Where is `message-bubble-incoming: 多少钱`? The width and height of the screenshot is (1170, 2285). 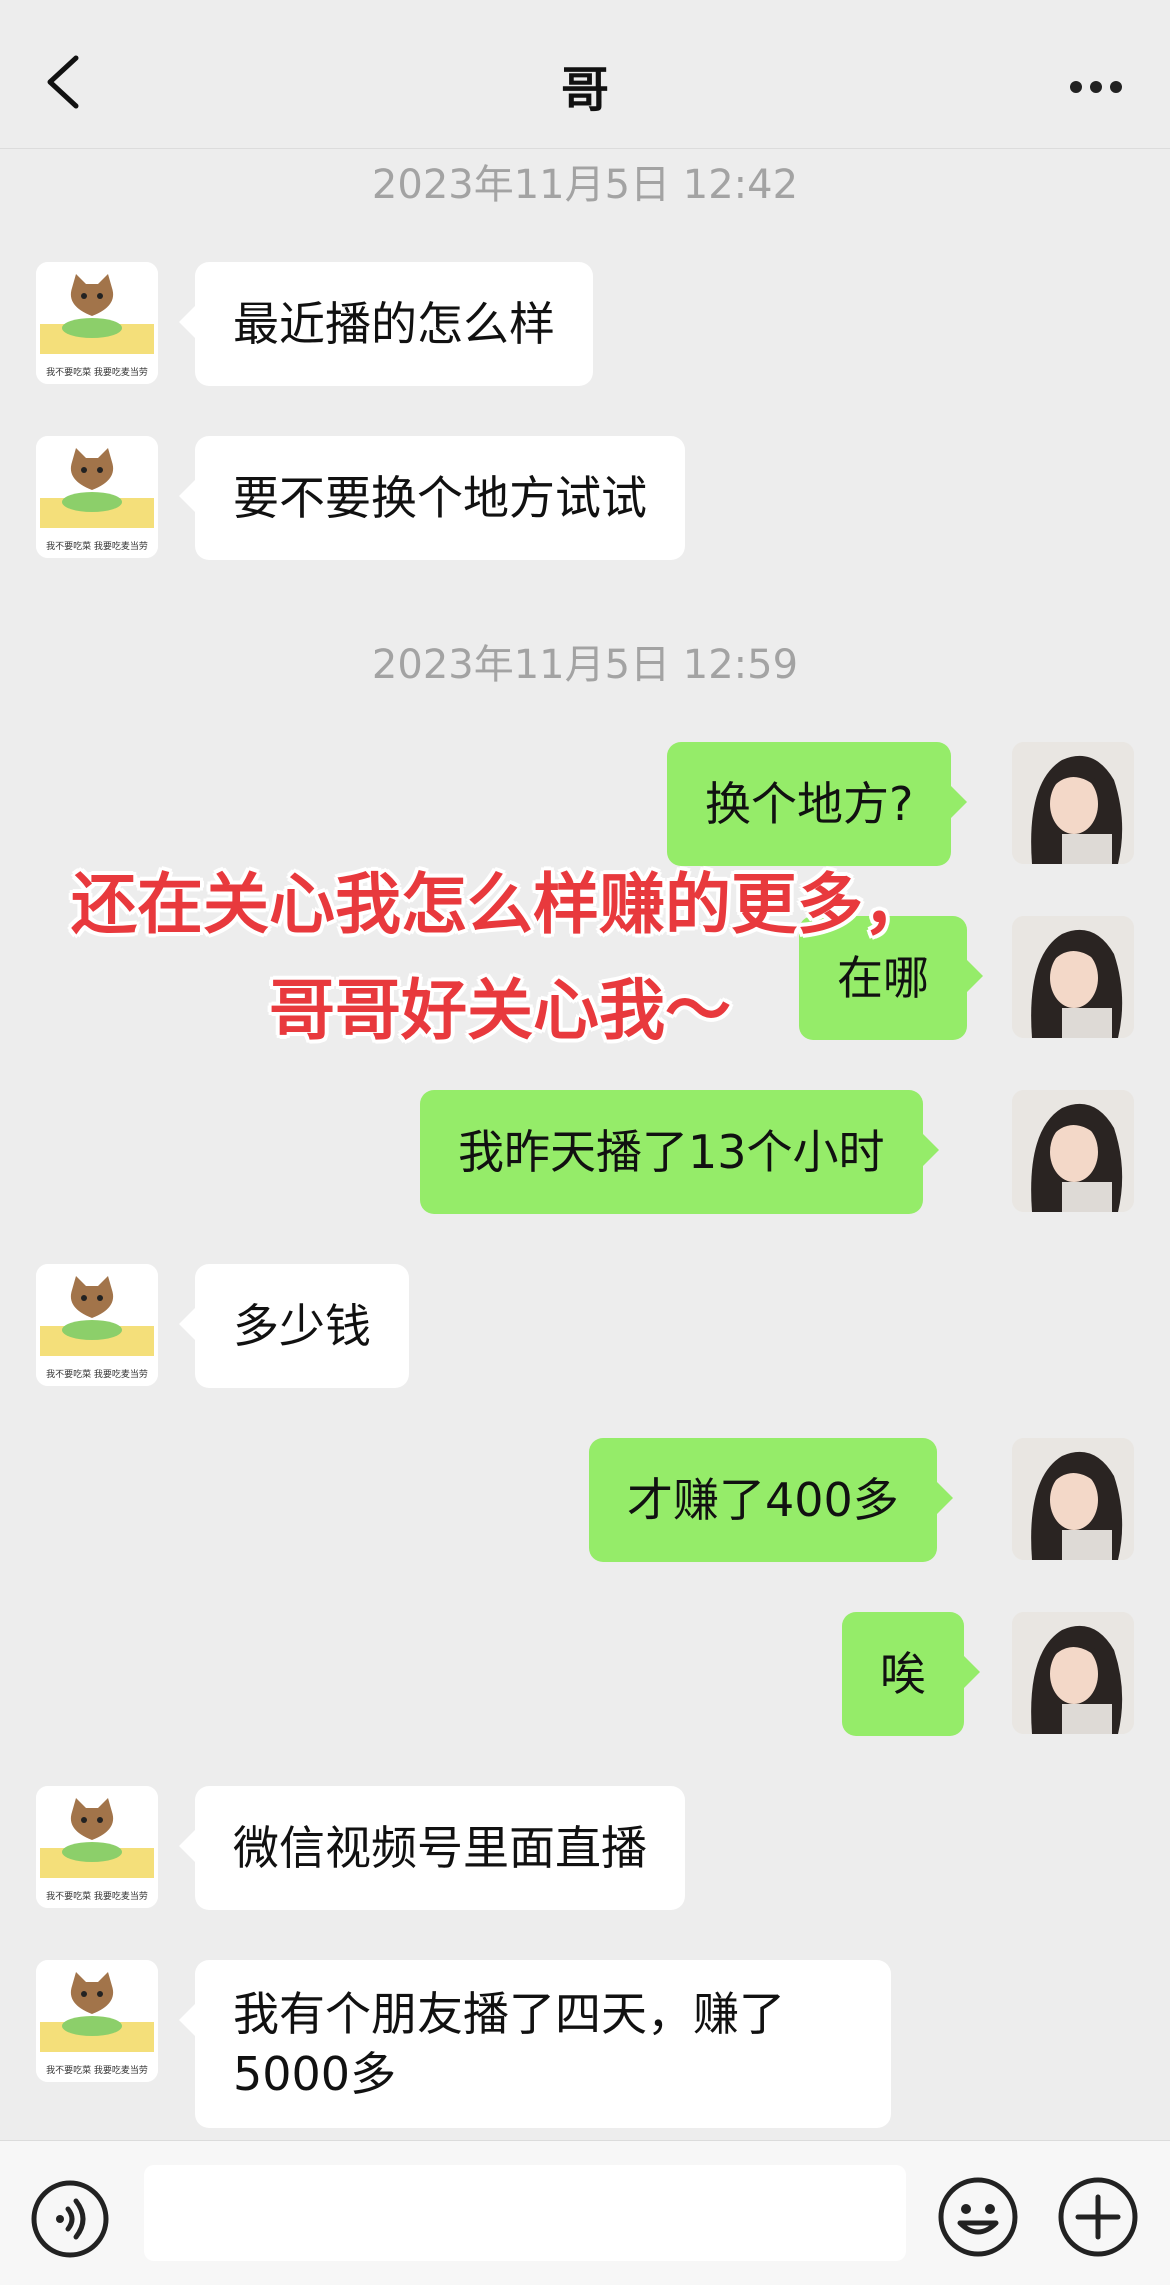 message-bubble-incoming: 多少钱 is located at coordinates (294, 1326).